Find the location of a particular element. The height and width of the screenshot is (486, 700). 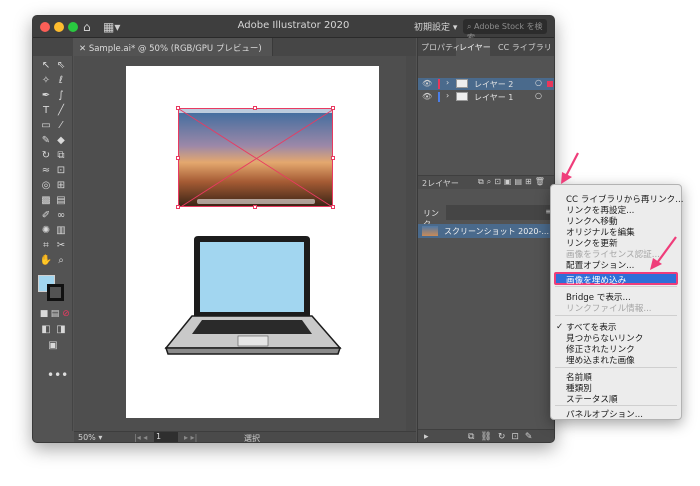

direct-selection-tool-icon: ⇖ is located at coordinates (61, 66).